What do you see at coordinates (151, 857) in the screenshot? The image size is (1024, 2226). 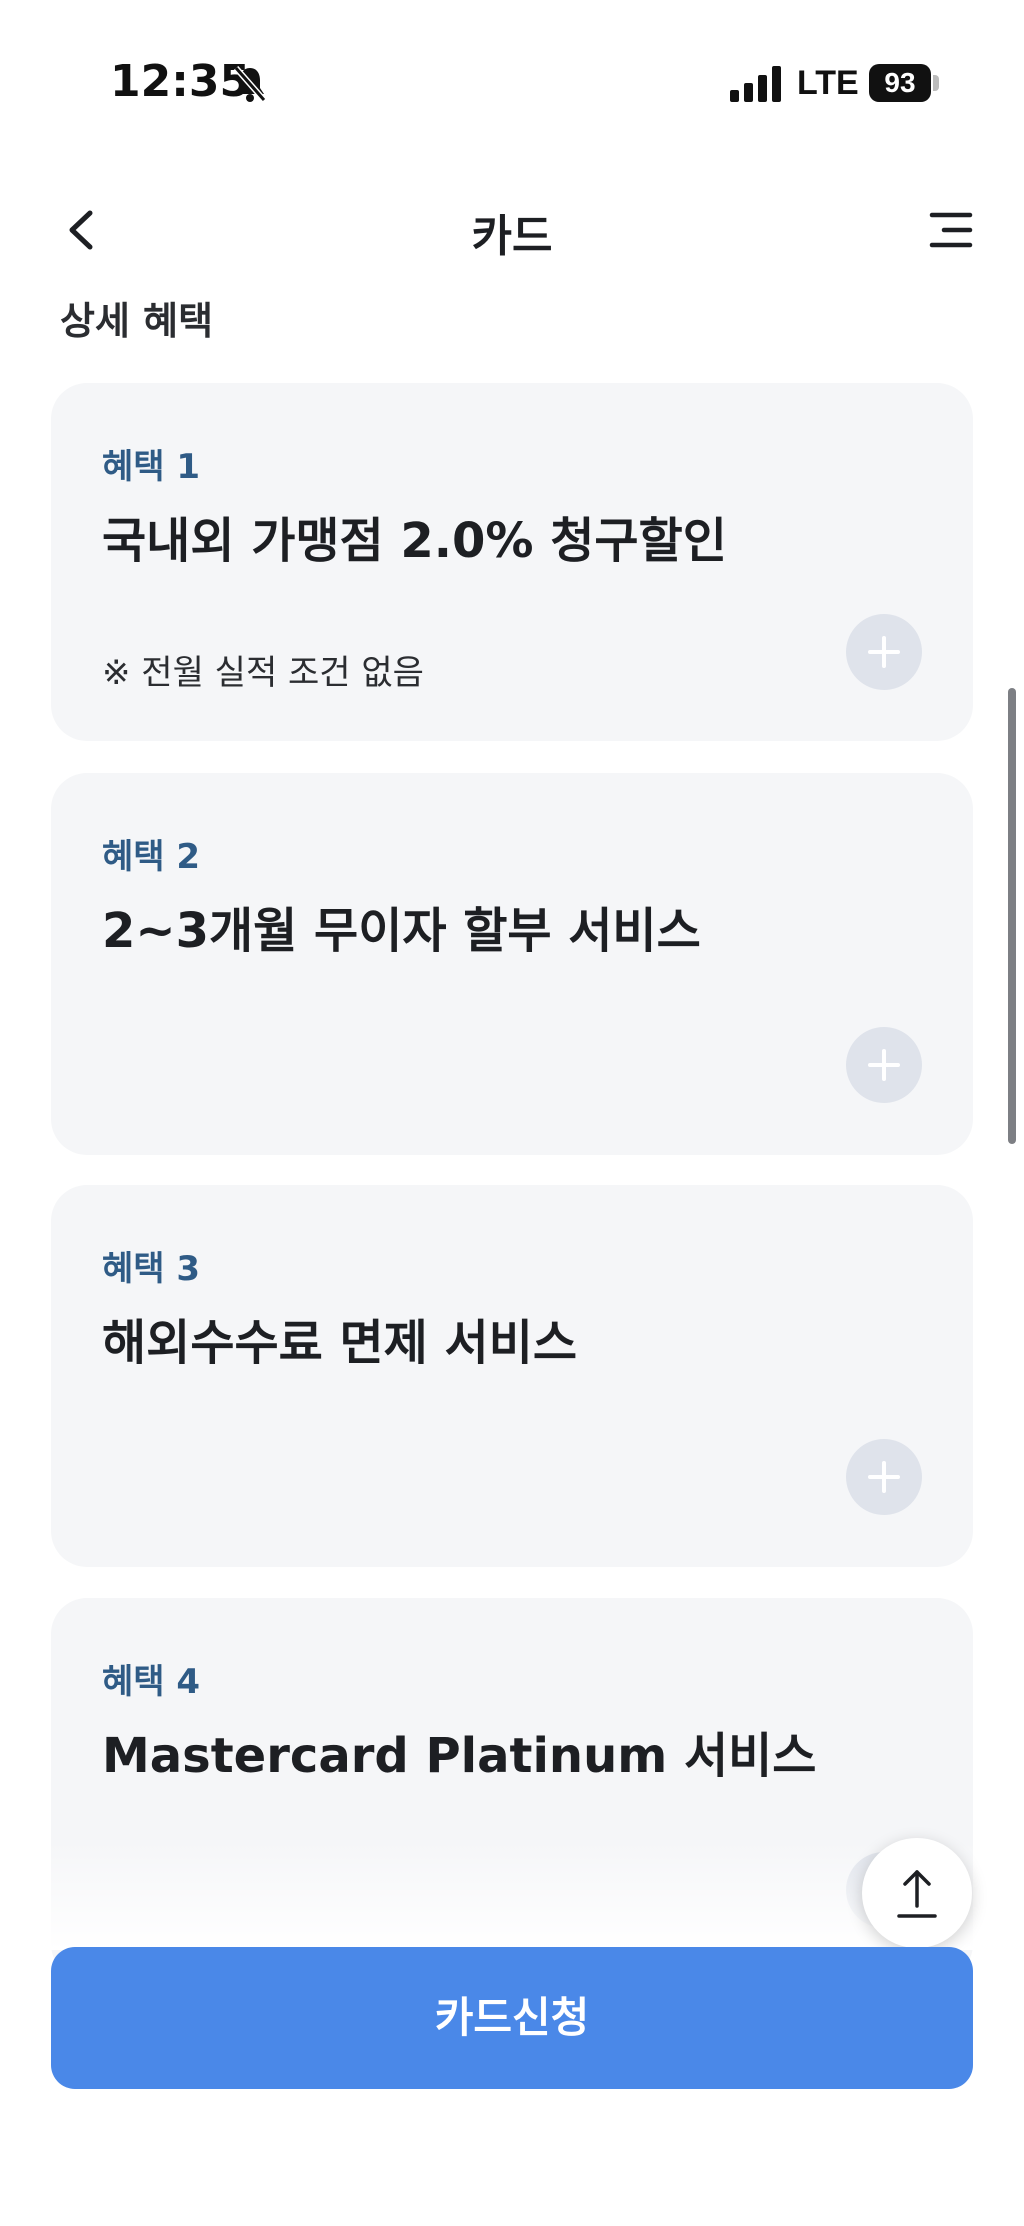 I see `benefit-label: 혜택 2` at bounding box center [151, 857].